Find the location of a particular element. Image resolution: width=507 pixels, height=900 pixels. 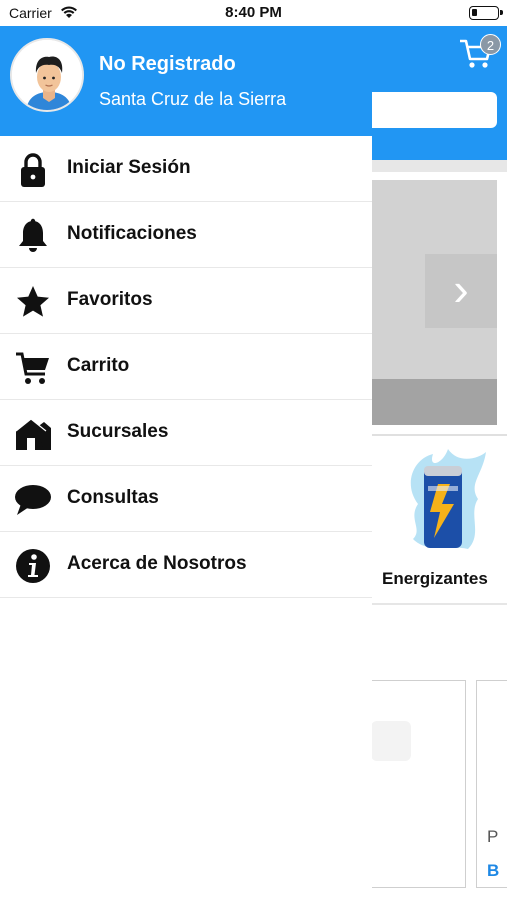

menu-item-label: Acerca de Nosotros is located at coordinates (157, 563).